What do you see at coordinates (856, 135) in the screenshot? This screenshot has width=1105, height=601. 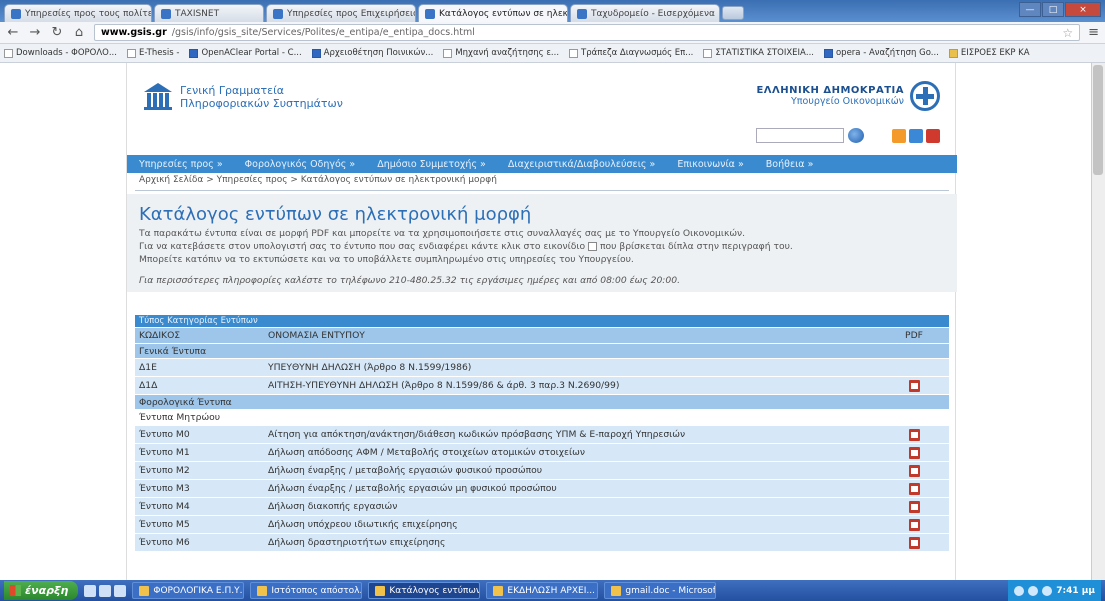 I see `search-button` at bounding box center [856, 135].